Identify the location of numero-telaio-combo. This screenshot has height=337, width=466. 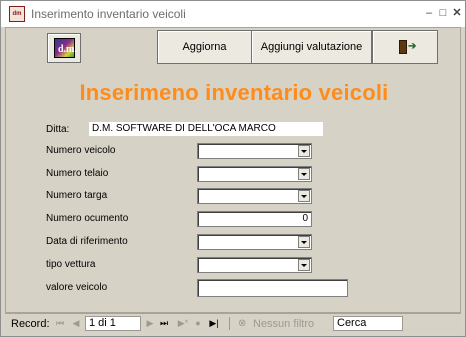
(254, 174).